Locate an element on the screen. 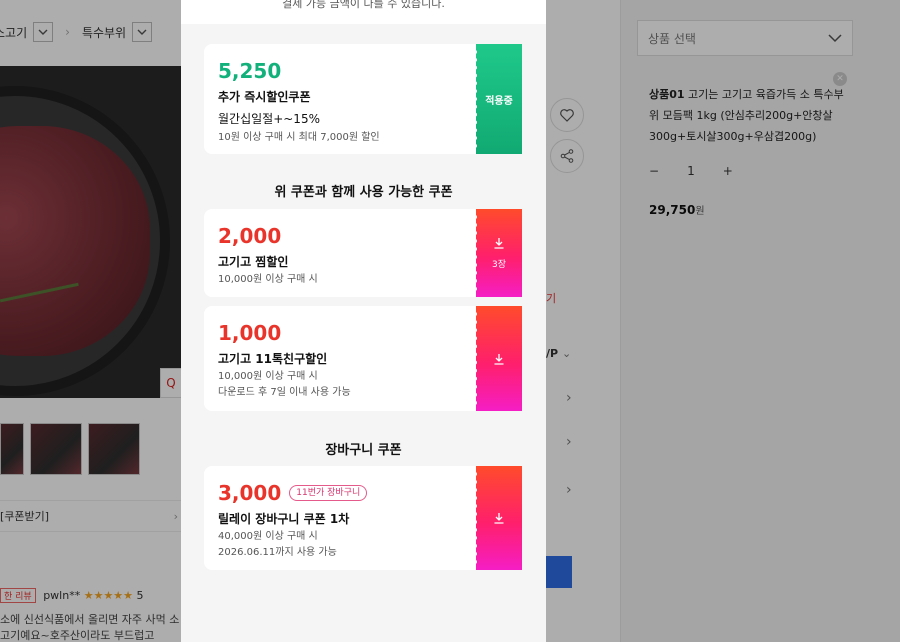 The image size is (900, 642). coupon-title: 추가 즉시할인쿠폰 is located at coordinates (264, 97).